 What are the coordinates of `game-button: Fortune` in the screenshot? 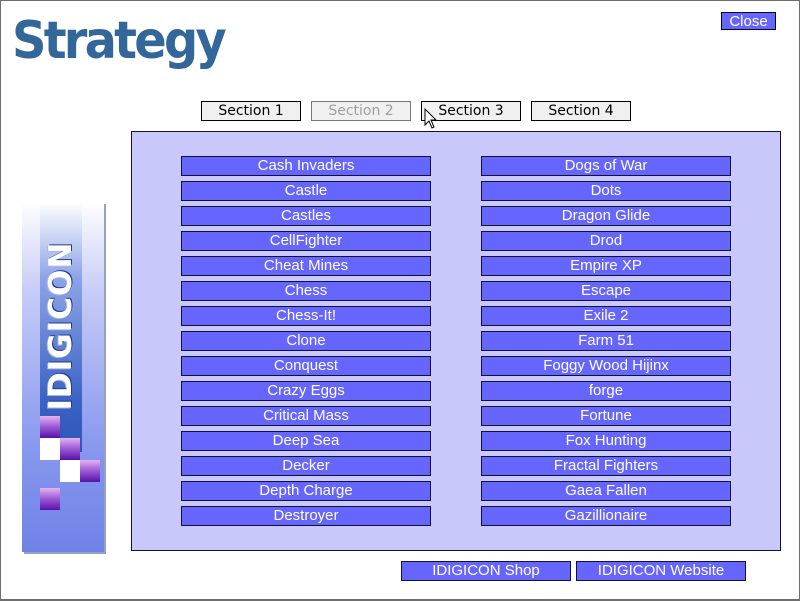 It's located at (606, 416).